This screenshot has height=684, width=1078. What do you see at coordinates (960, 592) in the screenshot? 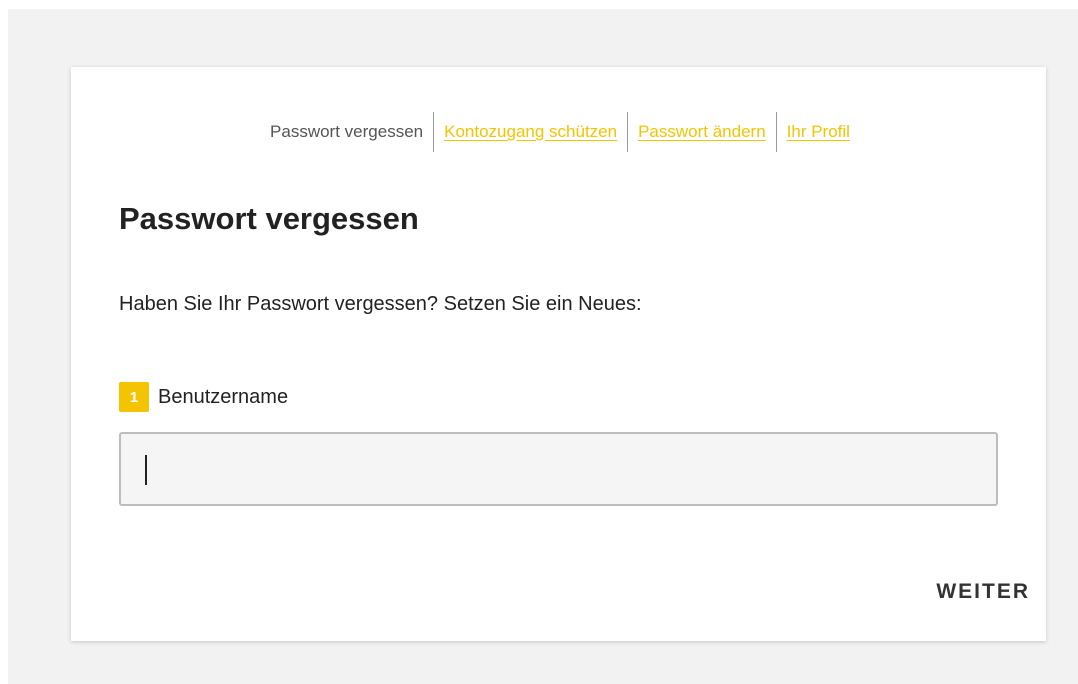
I see `next-button: WEITER` at bounding box center [960, 592].